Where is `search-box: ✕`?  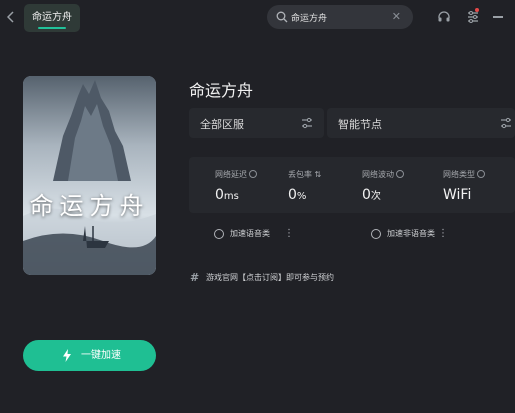 search-box: ✕ is located at coordinates (340, 17).